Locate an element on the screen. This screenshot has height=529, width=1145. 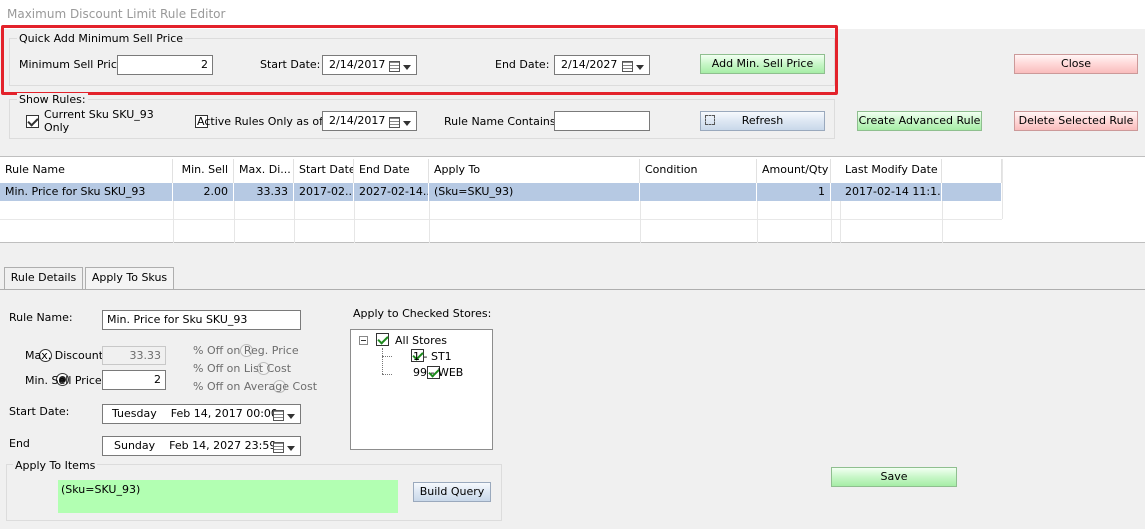
store-label-st1: 1 - ST1 is located at coordinates (432, 356).